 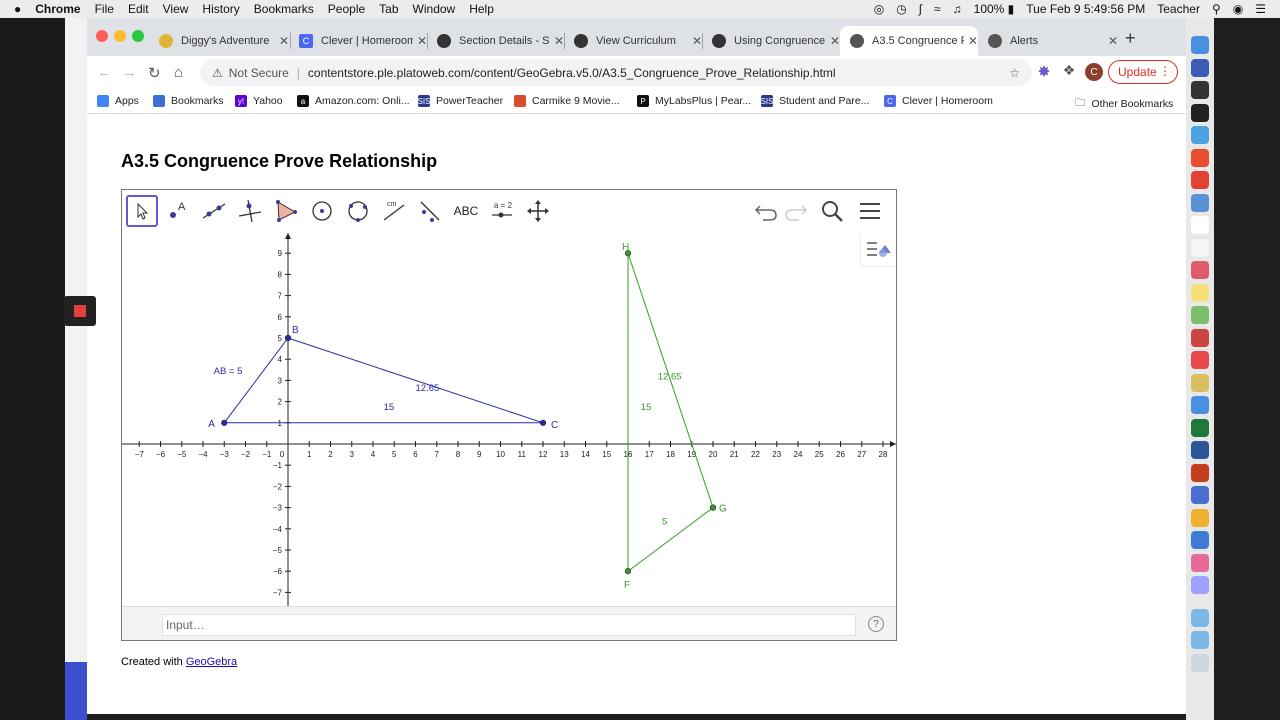 What do you see at coordinates (796, 211) in the screenshot?
I see `redo-icon` at bounding box center [796, 211].